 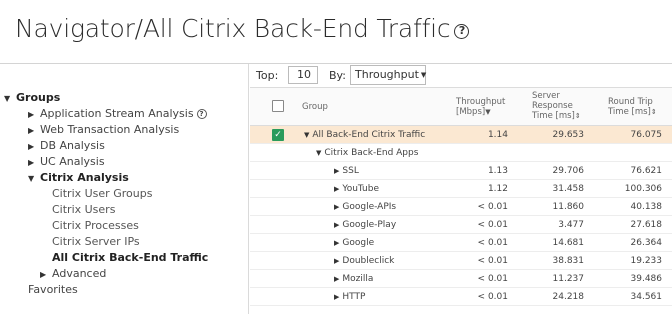 I want to click on sort-by-select: Throughput ▼, so click(x=388, y=75).